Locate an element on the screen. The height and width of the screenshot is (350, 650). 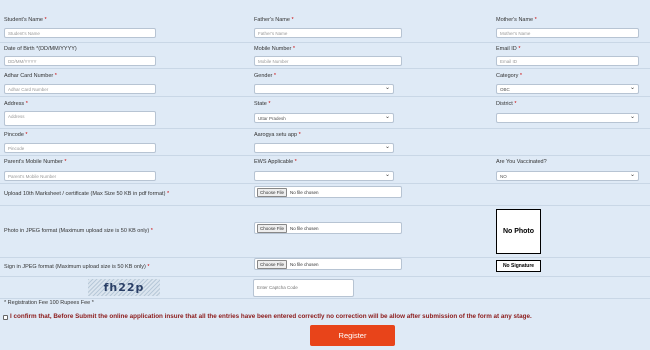
captcha-input: Enter Captcha Code is located at coordinates (303, 288).